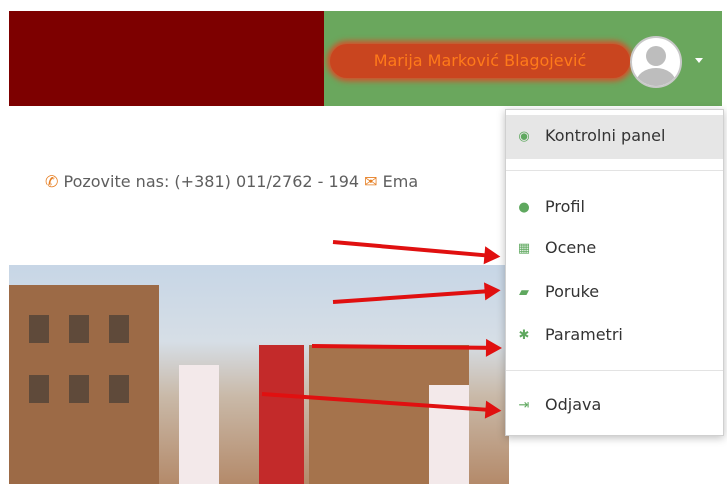 The image size is (727, 484). What do you see at coordinates (699, 60) in the screenshot?
I see `chevron-down-icon` at bounding box center [699, 60].